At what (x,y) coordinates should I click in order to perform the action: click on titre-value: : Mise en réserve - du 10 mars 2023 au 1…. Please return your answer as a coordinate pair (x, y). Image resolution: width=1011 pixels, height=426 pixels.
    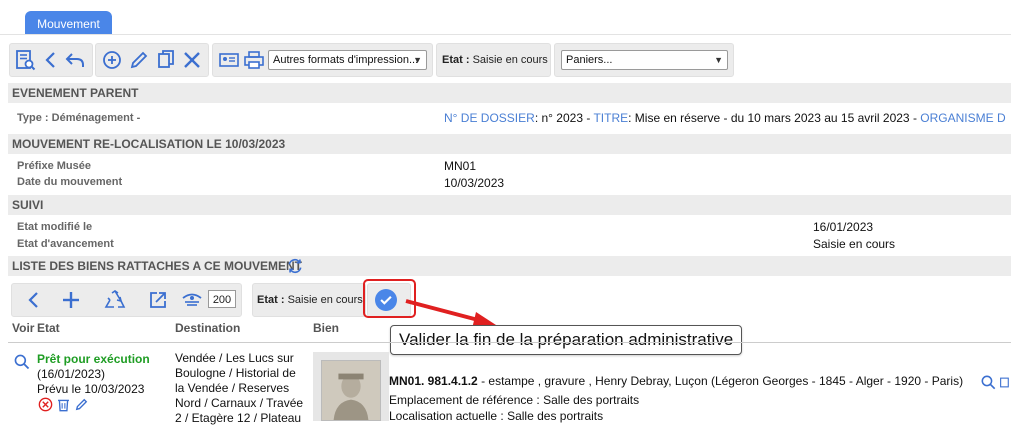
    Looking at the image, I should click on (772, 118).